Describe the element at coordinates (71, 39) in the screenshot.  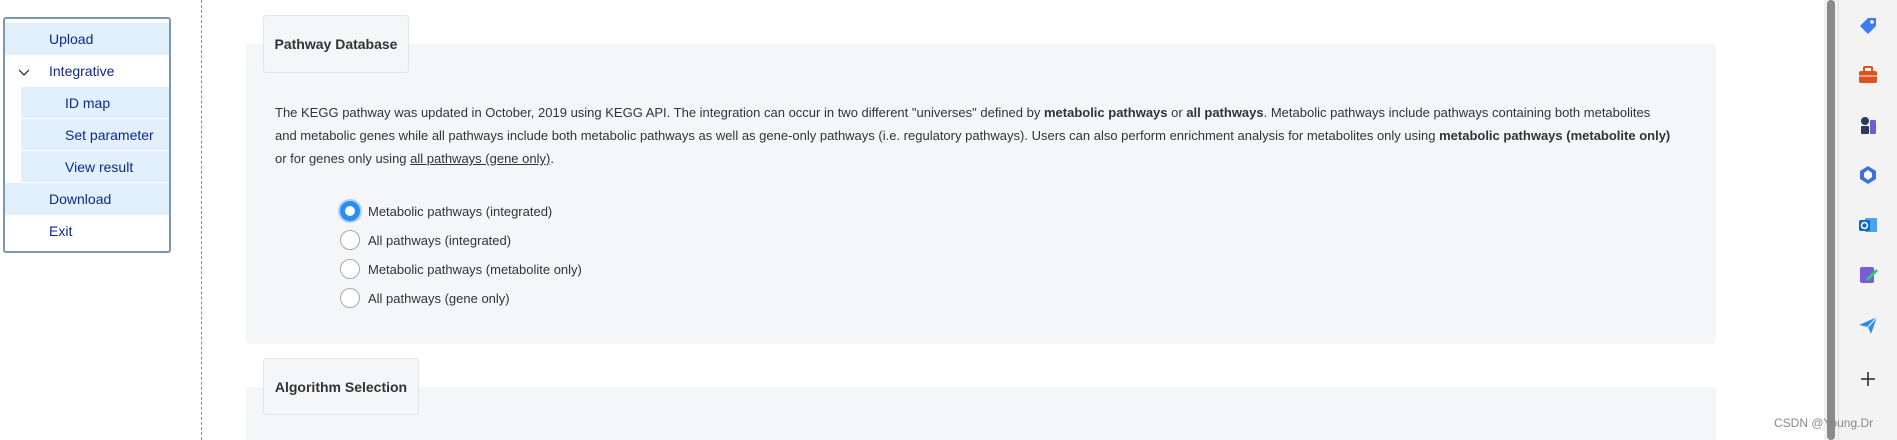
I see `nav-item-label: Upload` at that location.